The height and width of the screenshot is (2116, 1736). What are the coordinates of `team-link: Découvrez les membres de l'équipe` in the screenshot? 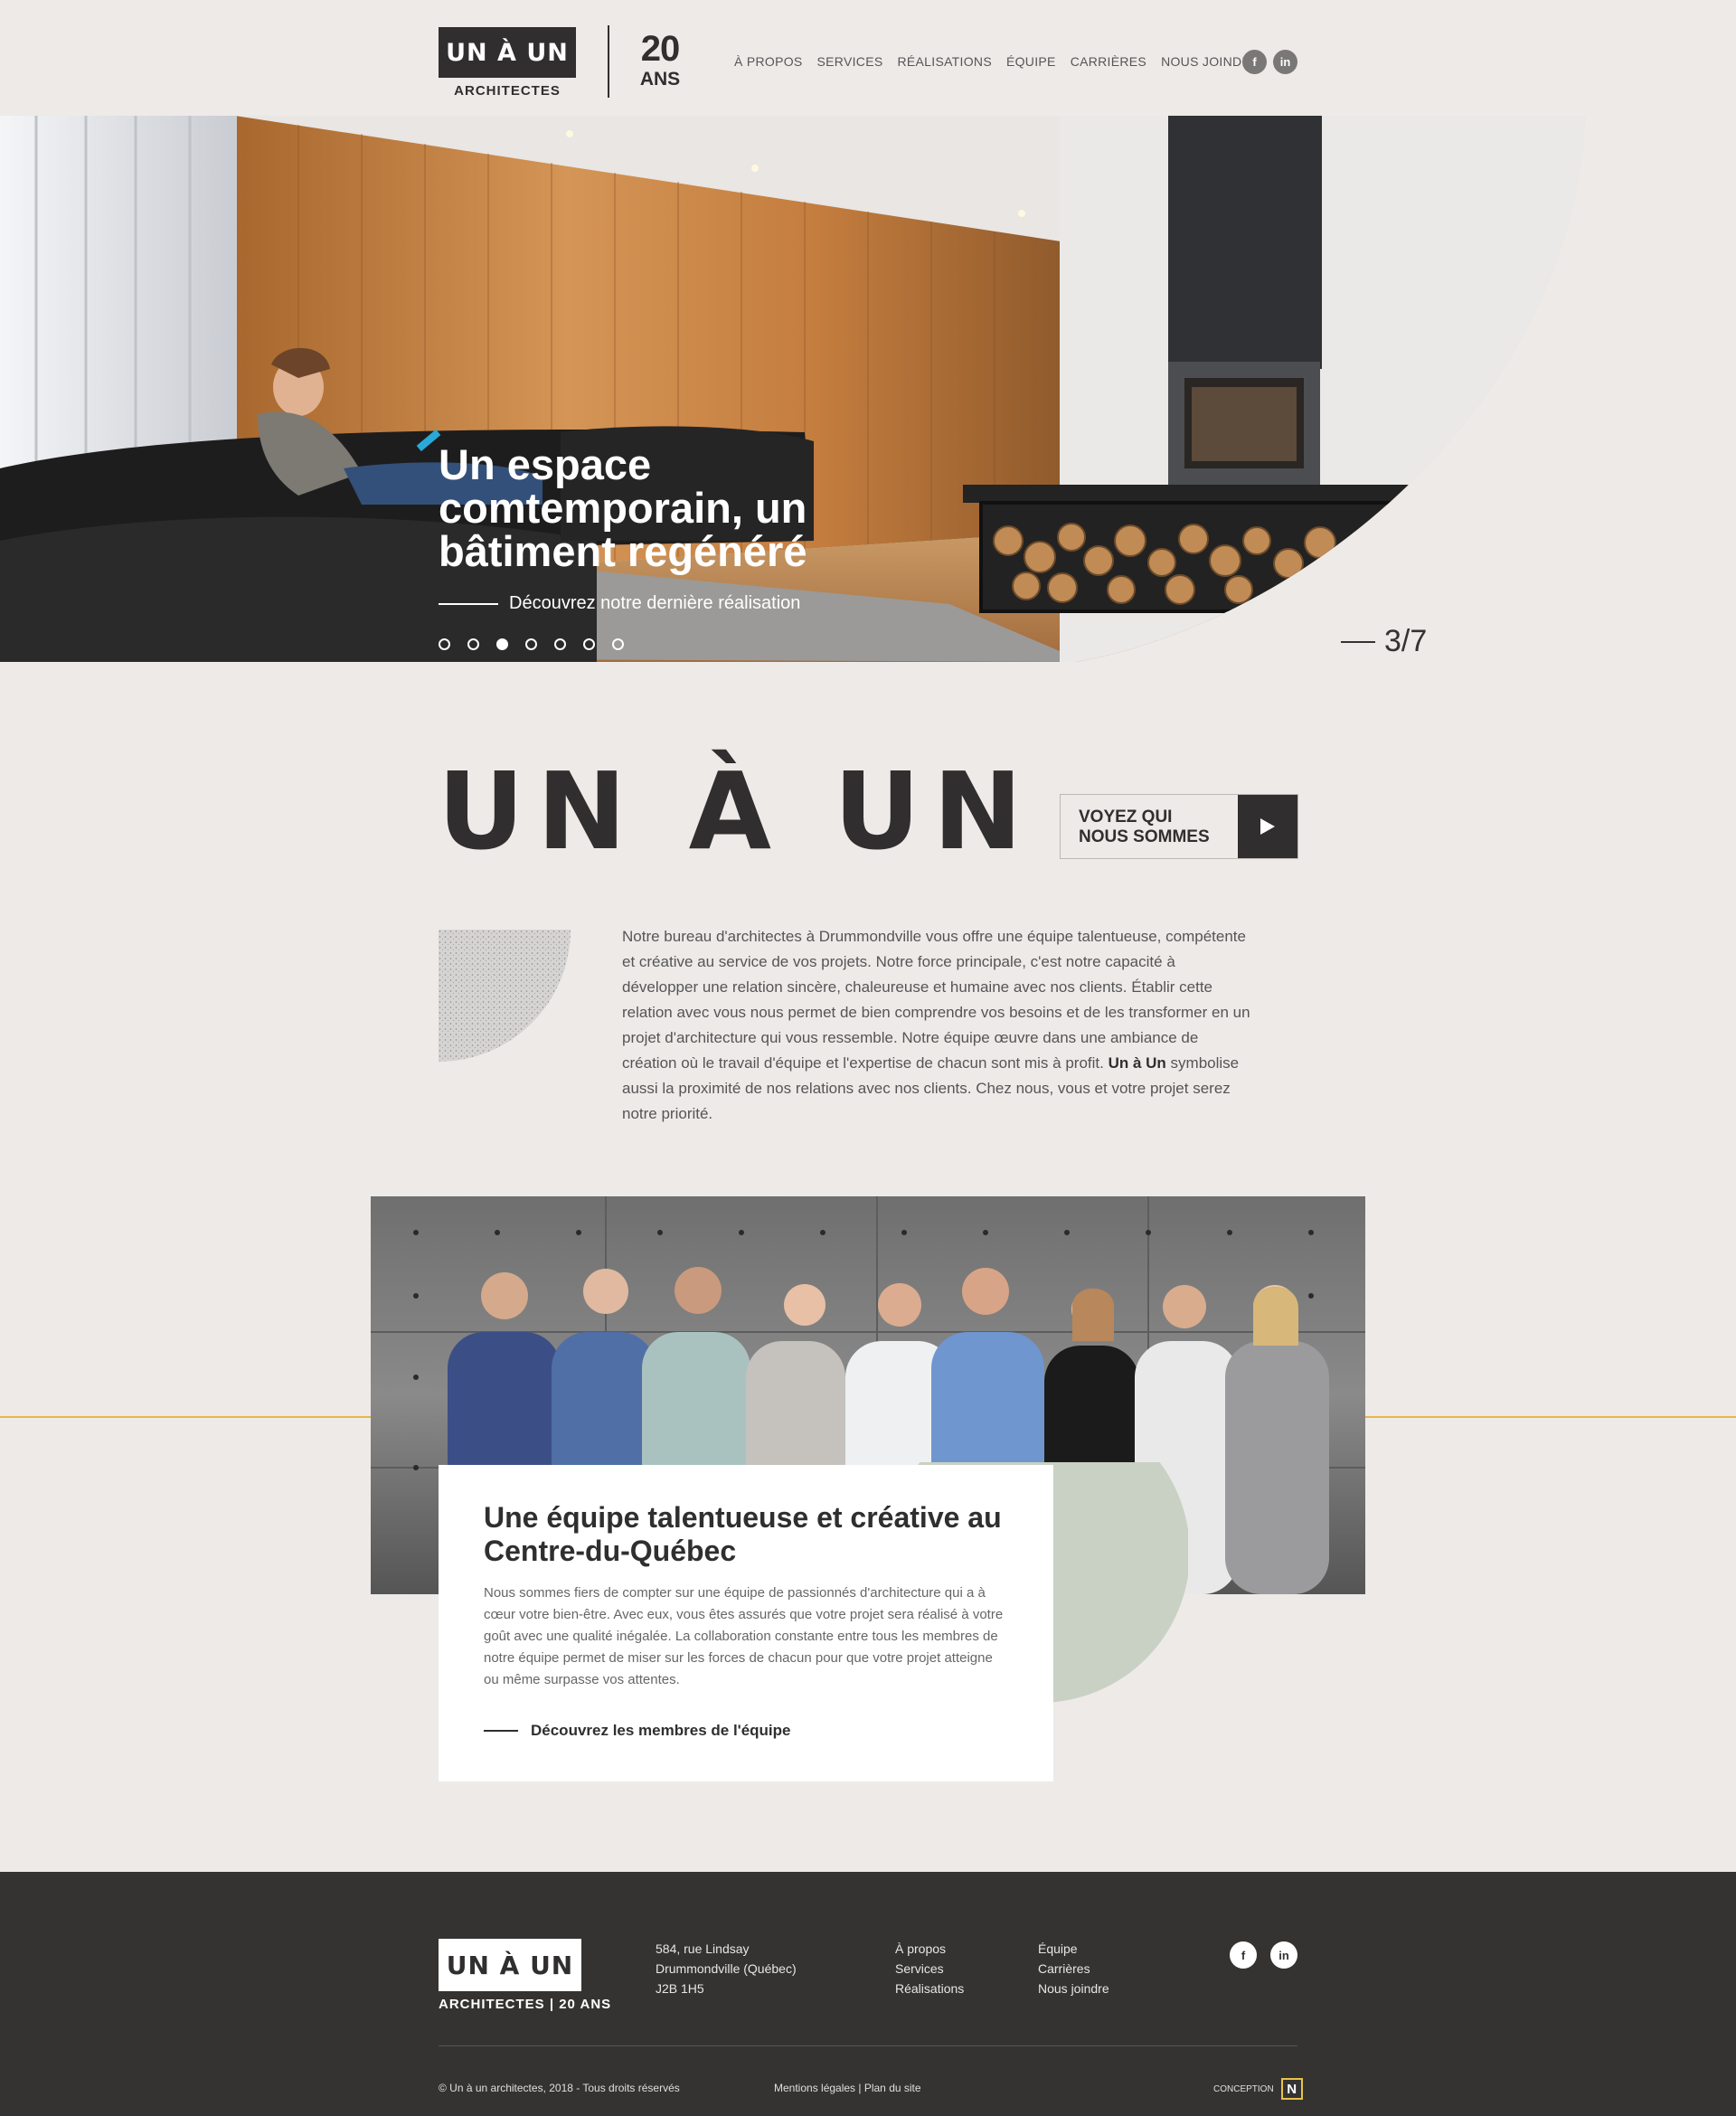 It's located at (746, 1731).